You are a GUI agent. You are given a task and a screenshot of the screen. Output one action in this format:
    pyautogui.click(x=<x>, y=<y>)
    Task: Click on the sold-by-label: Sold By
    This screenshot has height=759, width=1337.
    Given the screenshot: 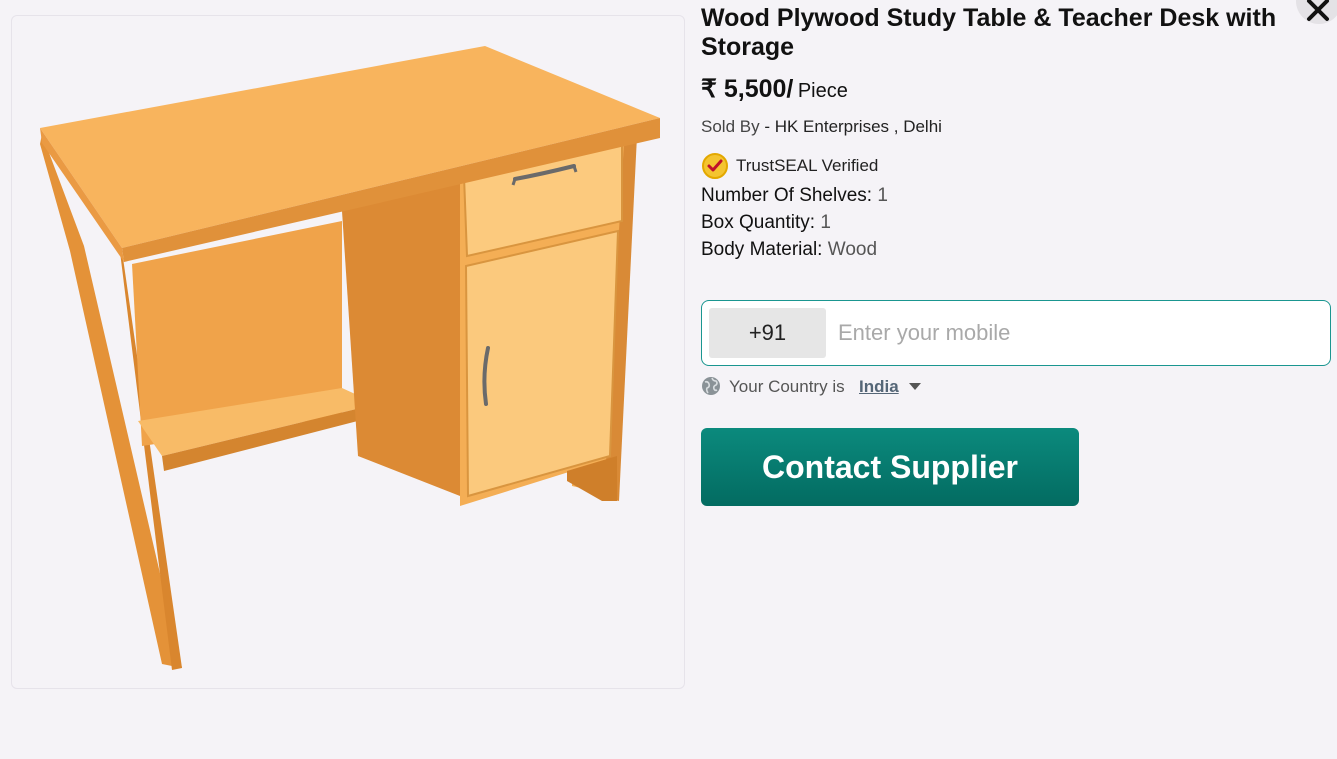 What is the action you would take?
    pyautogui.click(x=730, y=126)
    